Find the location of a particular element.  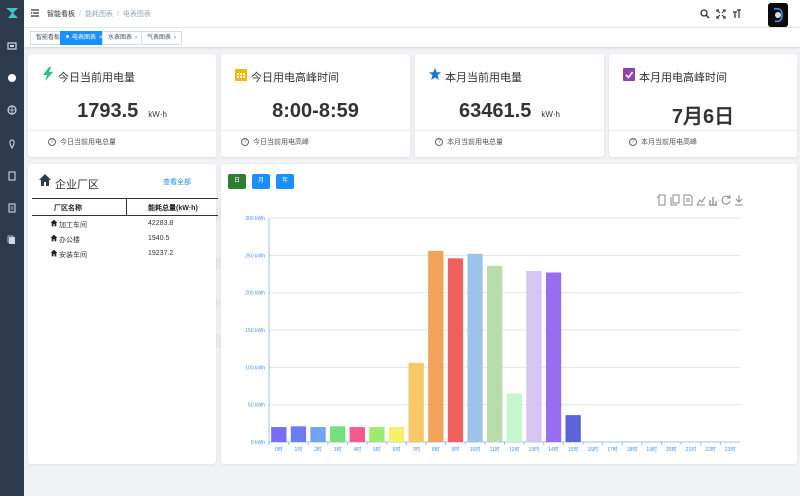

y-tick-label: 250 kWh is located at coordinates (255, 256).